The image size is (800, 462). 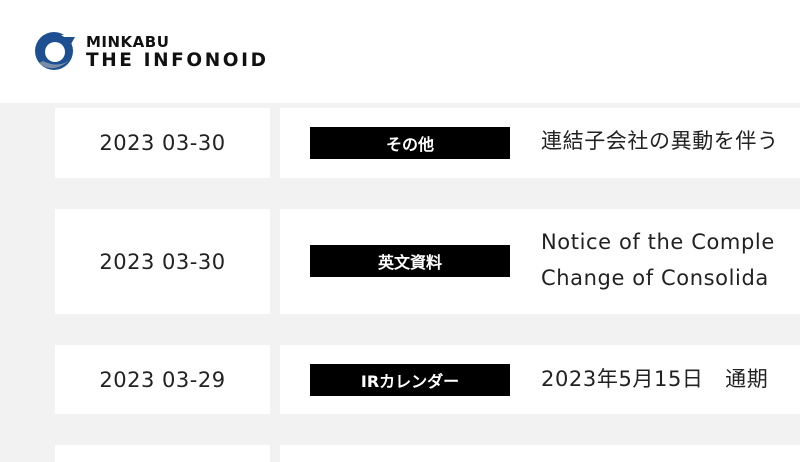 What do you see at coordinates (658, 242) in the screenshot?
I see `news-title-line: Notice of the Comple` at bounding box center [658, 242].